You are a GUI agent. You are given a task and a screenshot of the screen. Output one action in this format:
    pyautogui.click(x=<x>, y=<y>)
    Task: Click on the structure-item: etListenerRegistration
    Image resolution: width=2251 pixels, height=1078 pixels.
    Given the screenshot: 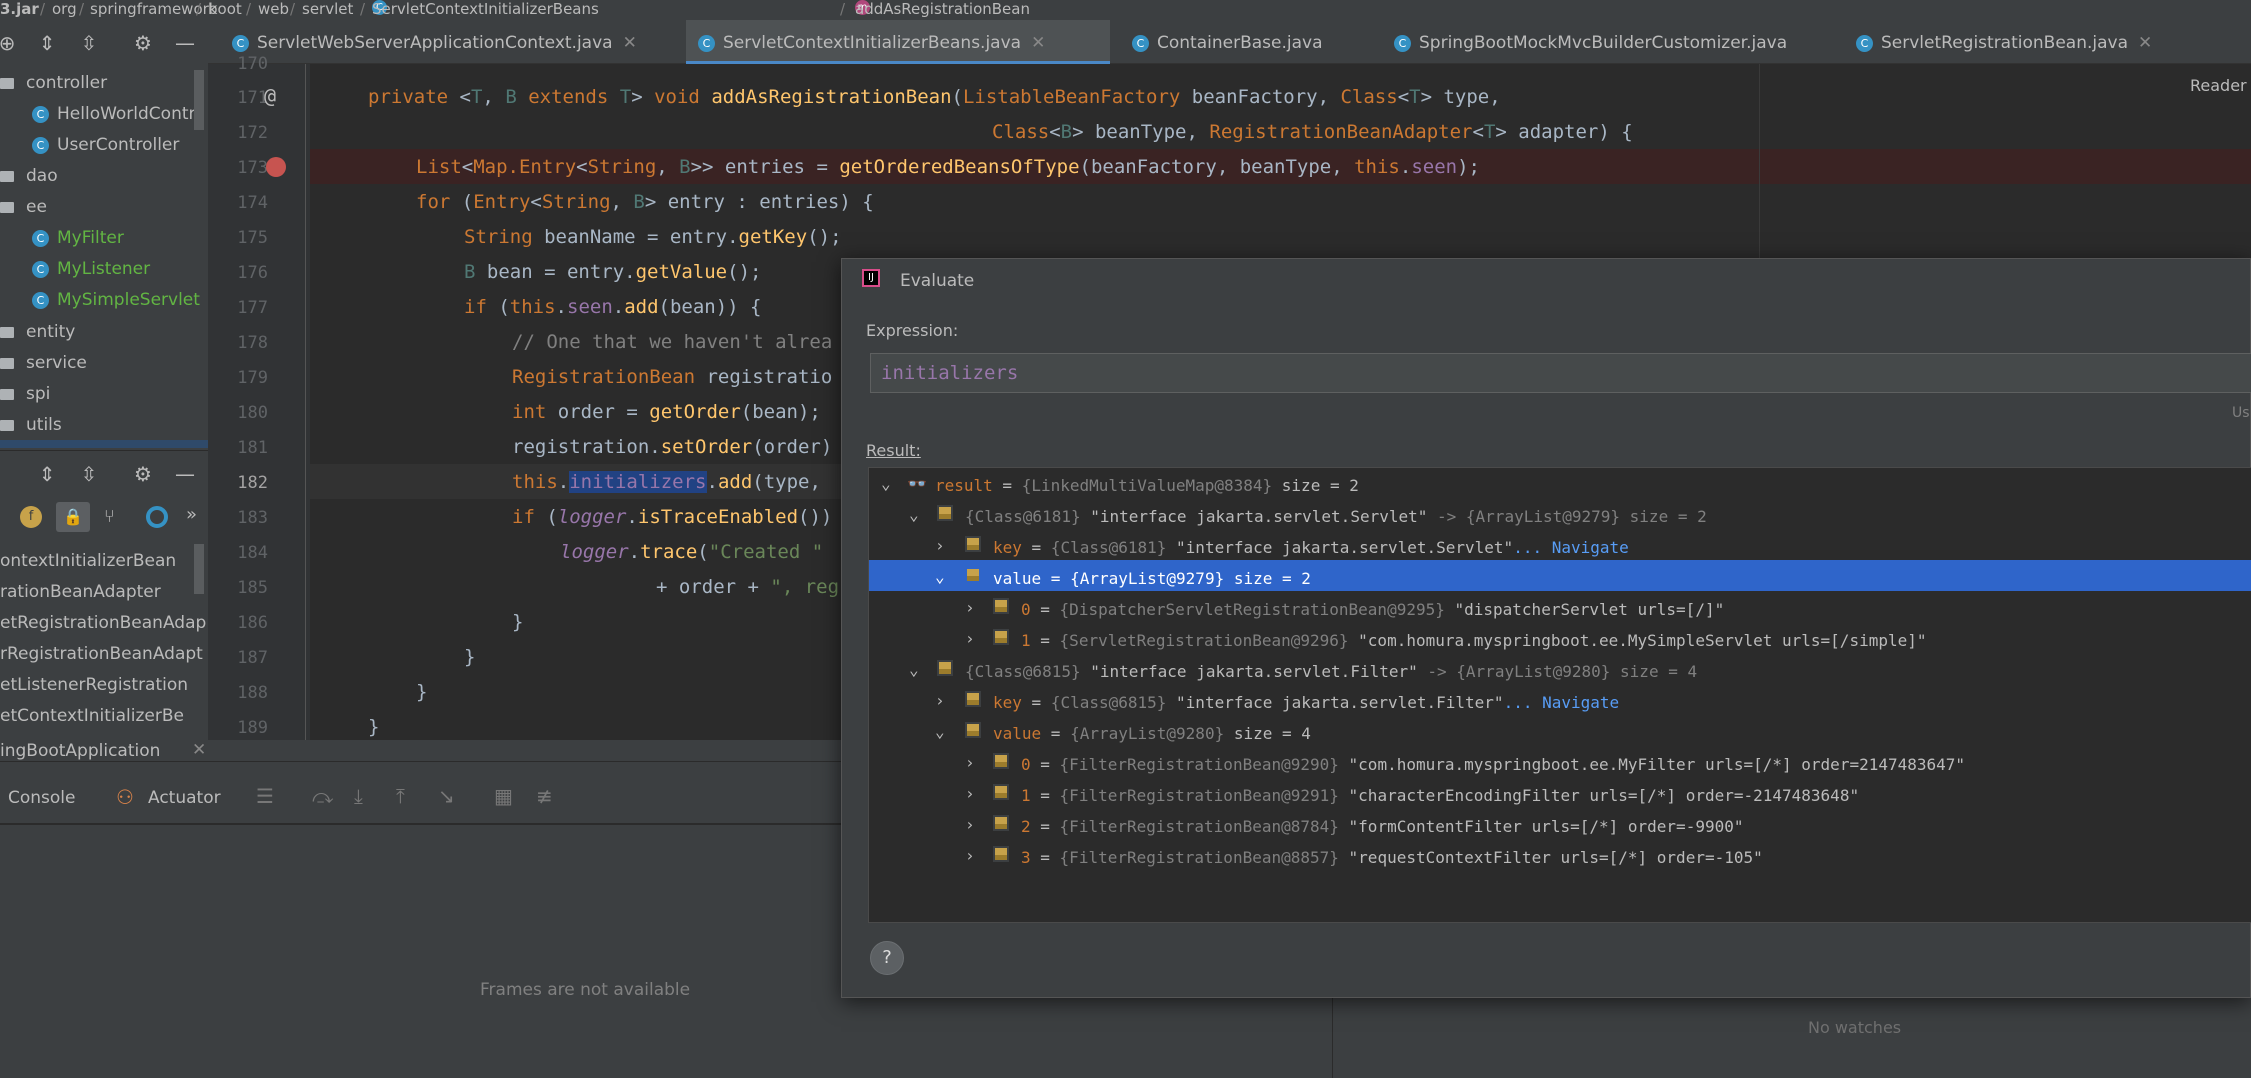 What is the action you would take?
    pyautogui.click(x=94, y=685)
    